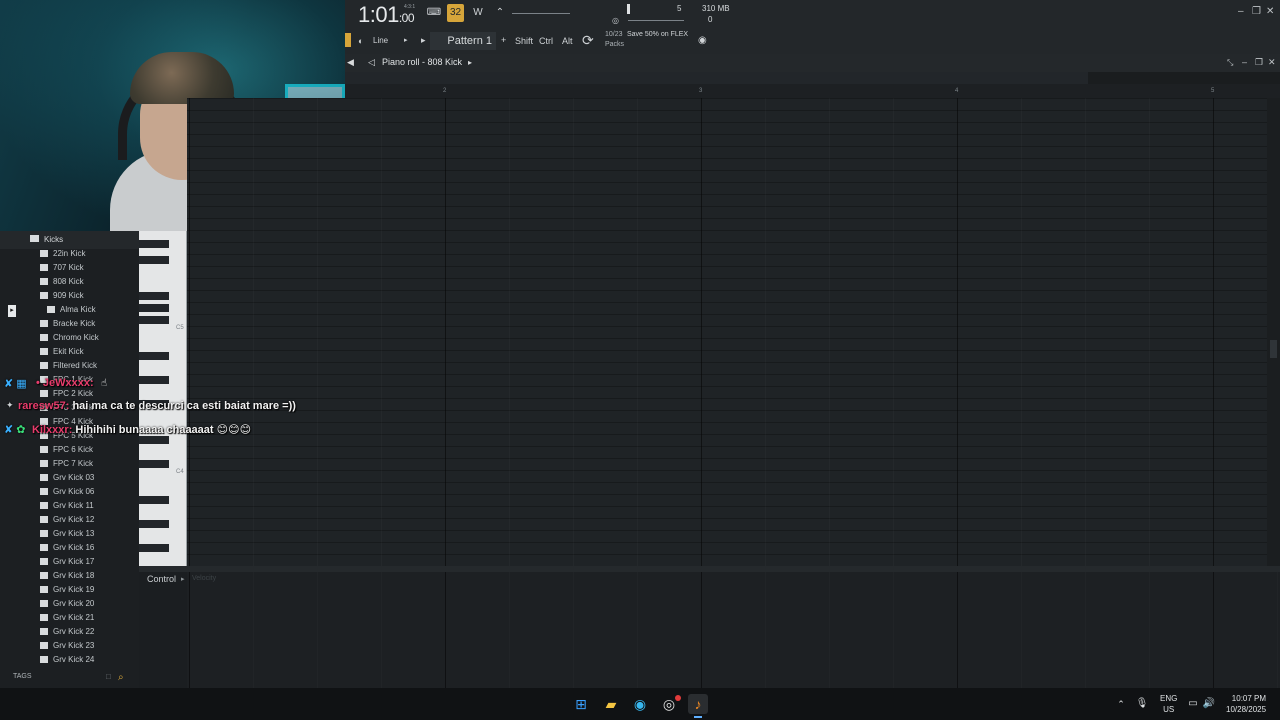  What do you see at coordinates (71, 310) in the screenshot?
I see `browser-list-item: Alma Kick` at bounding box center [71, 310].